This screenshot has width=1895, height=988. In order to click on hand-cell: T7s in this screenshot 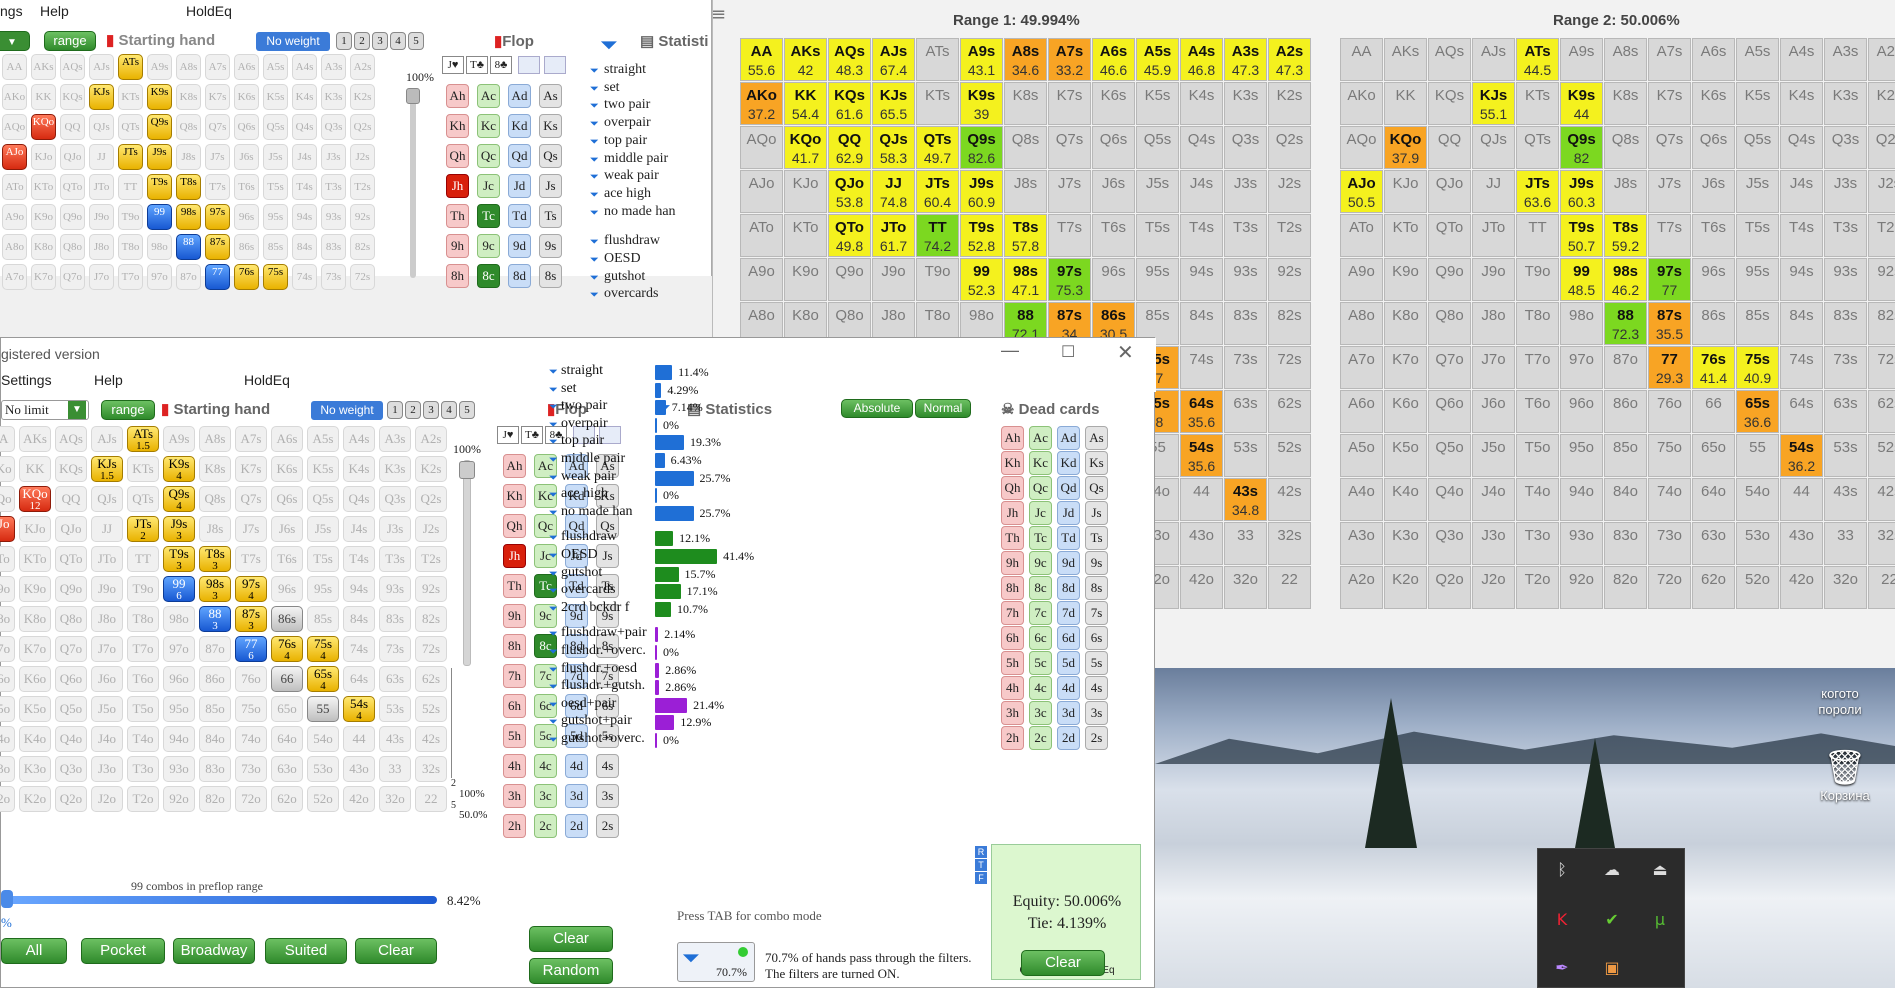, I will do `click(251, 559)`.